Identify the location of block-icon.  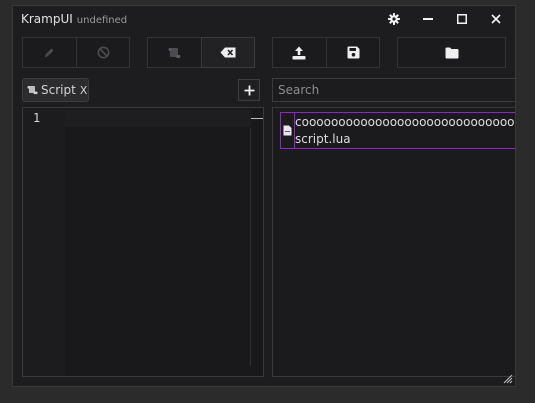
(103, 52).